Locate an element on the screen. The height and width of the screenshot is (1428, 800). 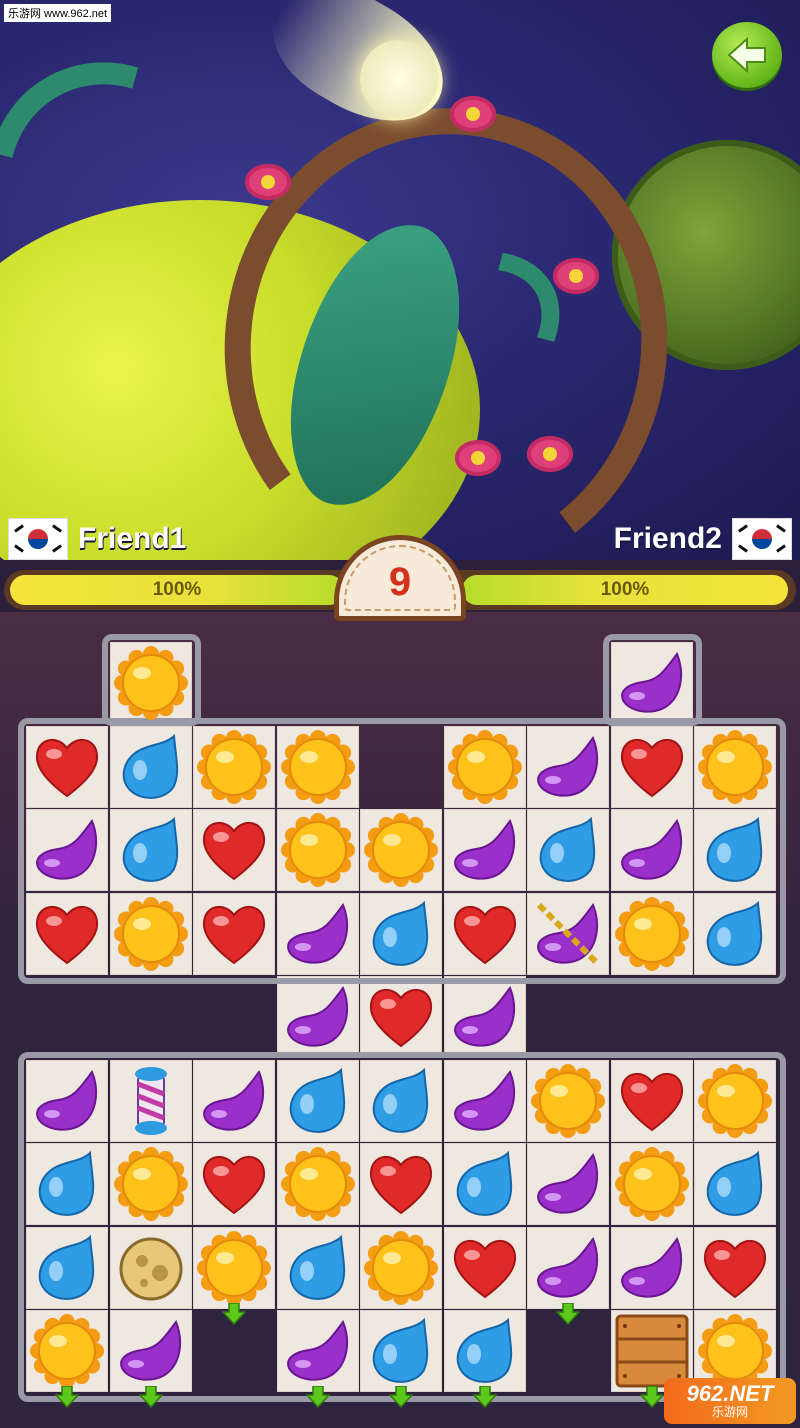
player-left: Friend1 is located at coordinates (97, 539).